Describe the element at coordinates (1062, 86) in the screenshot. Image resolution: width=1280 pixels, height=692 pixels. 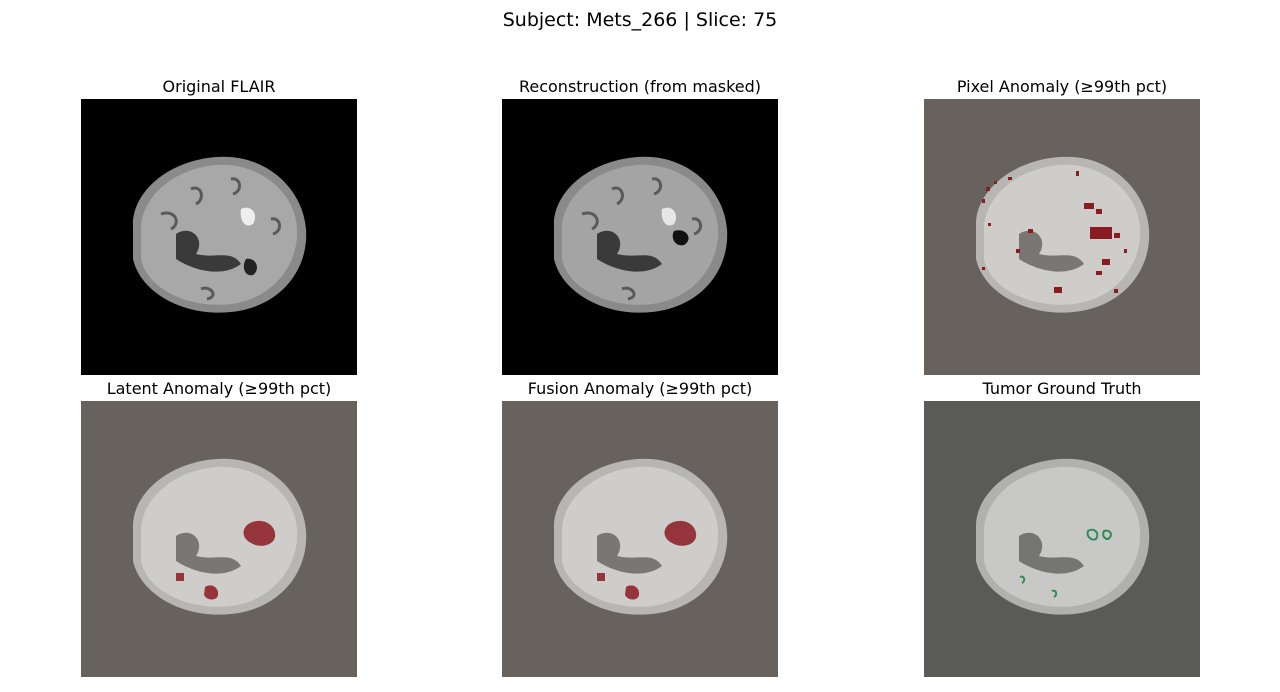
I see `panel-title: Pixel Anomaly (≥99th pct)` at that location.